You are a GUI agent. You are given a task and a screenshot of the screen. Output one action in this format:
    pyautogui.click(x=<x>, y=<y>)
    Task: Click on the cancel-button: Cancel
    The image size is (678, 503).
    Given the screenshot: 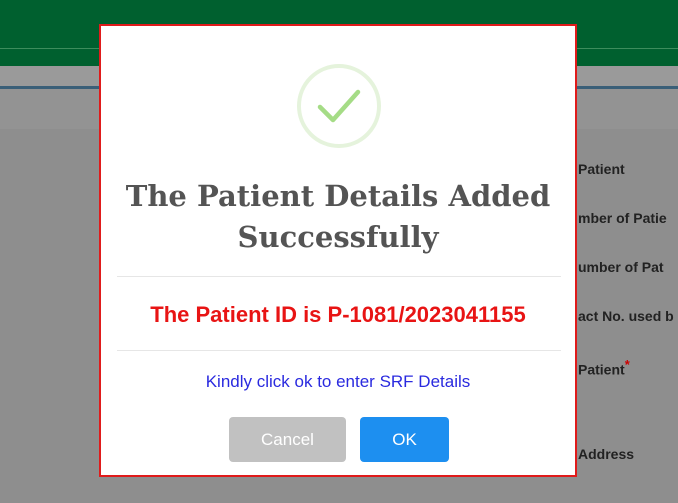 What is the action you would take?
    pyautogui.click(x=287, y=439)
    